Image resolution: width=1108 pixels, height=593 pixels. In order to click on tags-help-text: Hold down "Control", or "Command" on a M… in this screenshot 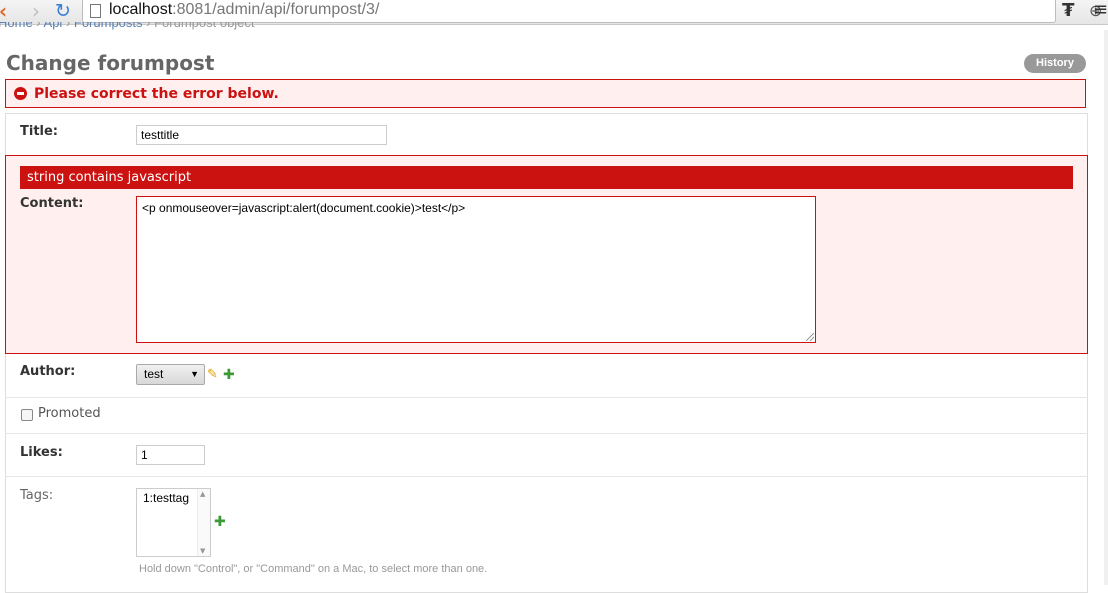, I will do `click(313, 569)`.